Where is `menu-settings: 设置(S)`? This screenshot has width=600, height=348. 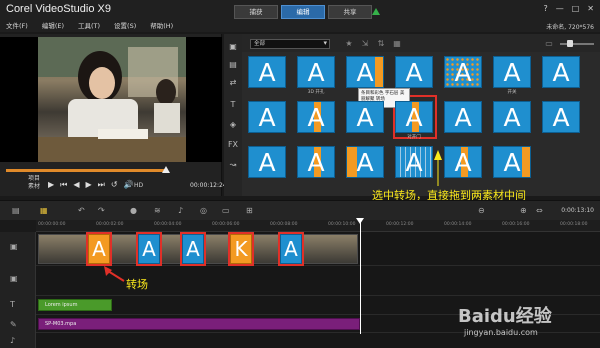
menu-settings: 设置(S) is located at coordinates (125, 25).